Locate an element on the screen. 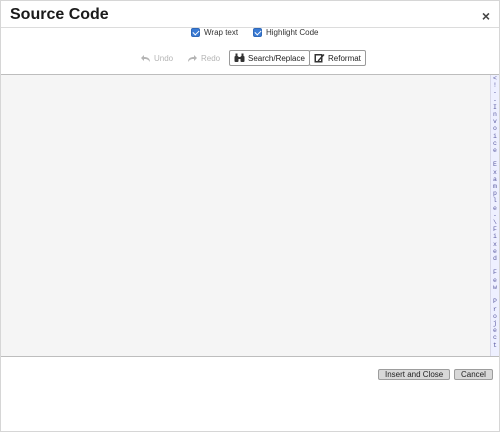 The width and height of the screenshot is (500, 432). gutter-char: a is located at coordinates (495, 179).